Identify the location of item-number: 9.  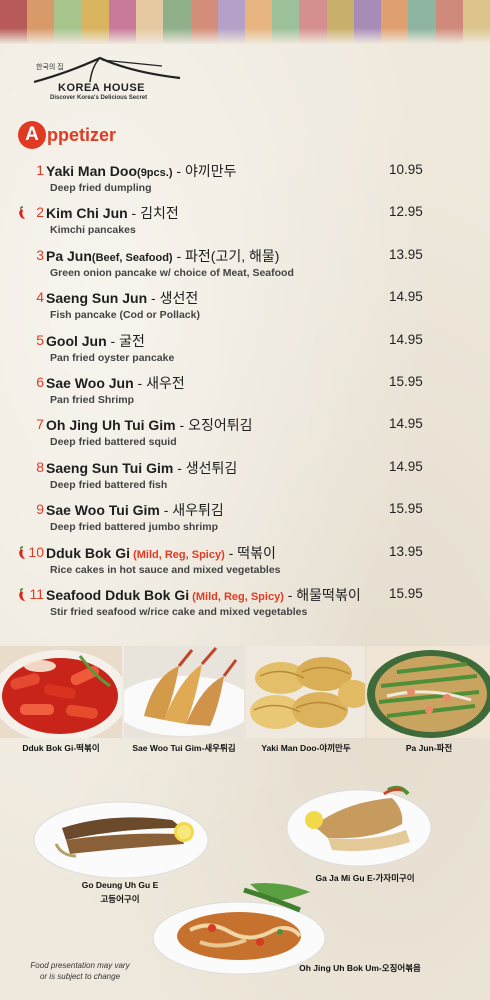
(40, 509).